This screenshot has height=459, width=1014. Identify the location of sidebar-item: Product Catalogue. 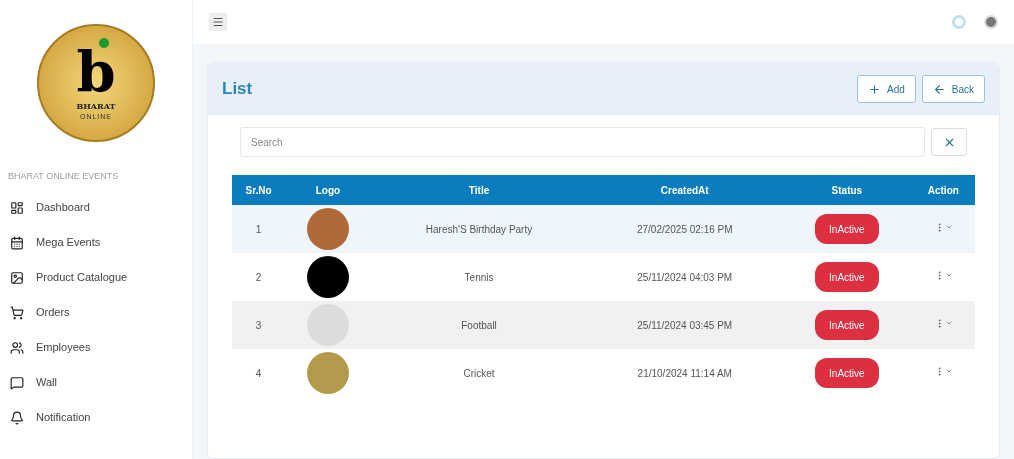
(101, 277).